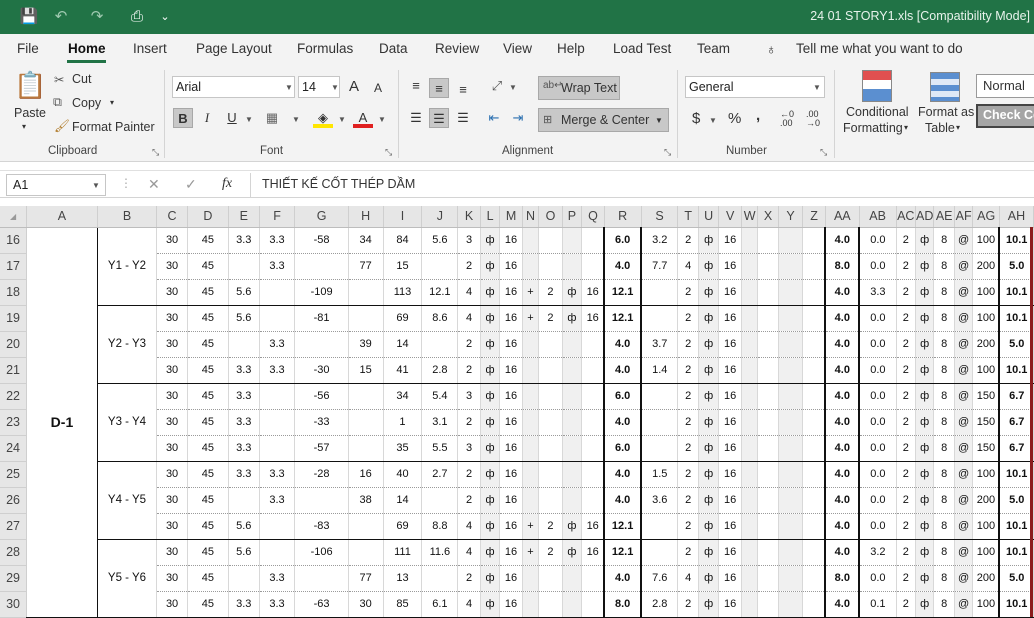 The height and width of the screenshot is (618, 1034). What do you see at coordinates (622, 396) in the screenshot?
I see `cell-r: 6.0` at bounding box center [622, 396].